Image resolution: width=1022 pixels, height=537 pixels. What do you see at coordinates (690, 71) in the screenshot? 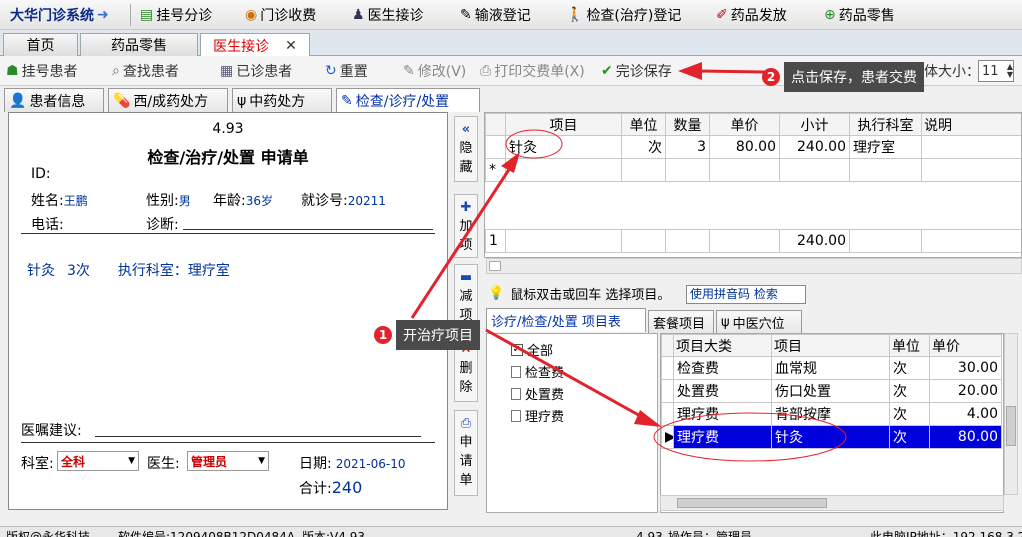
I see `arrow-to-save-head` at bounding box center [690, 71].